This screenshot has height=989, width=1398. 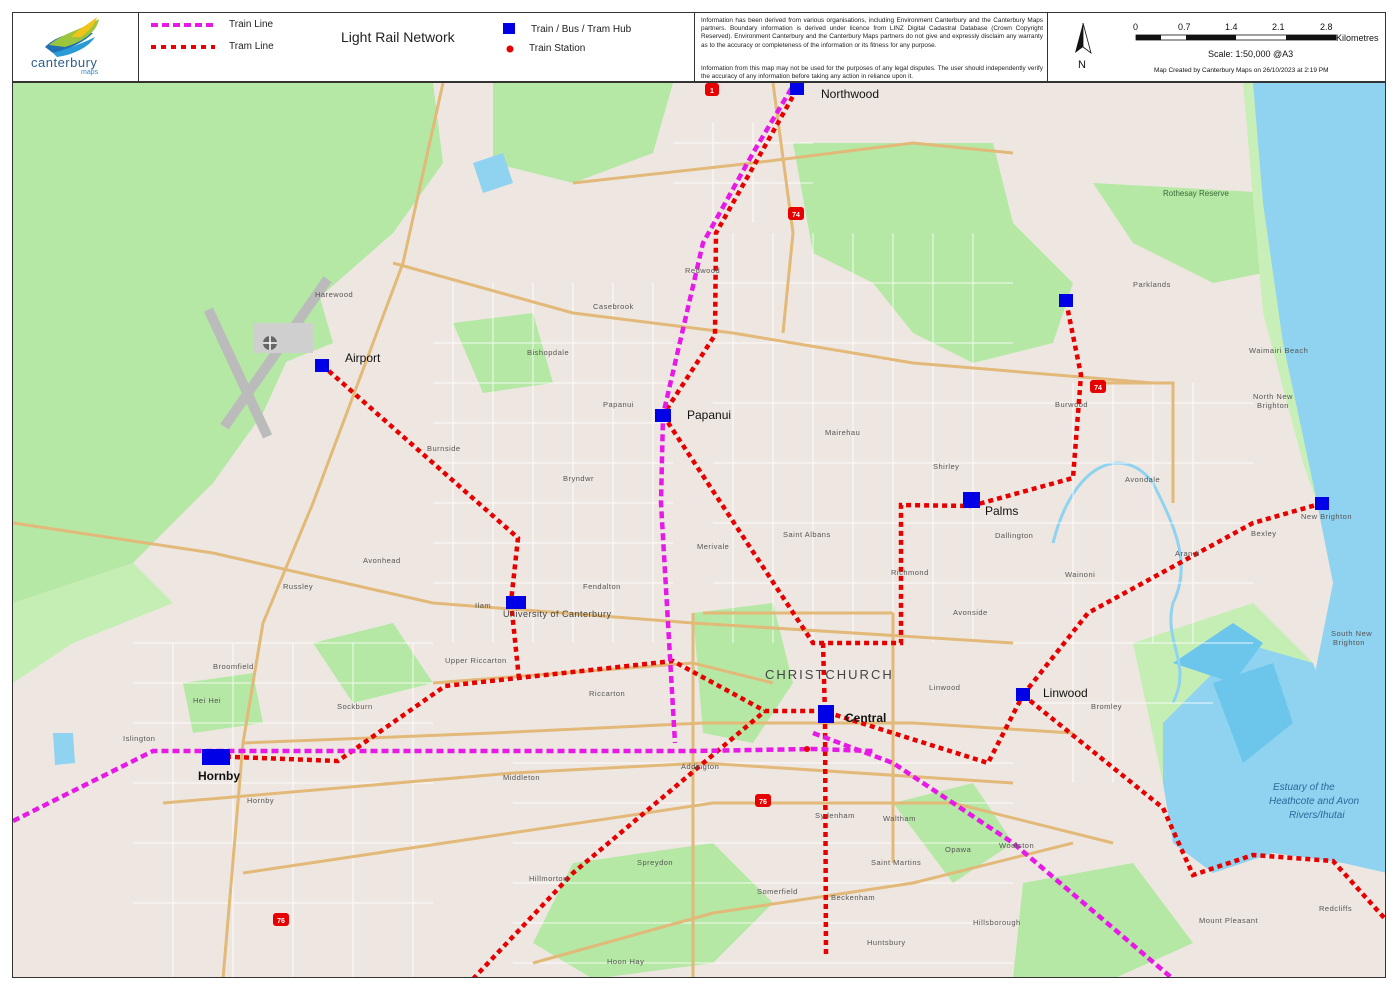 I want to click on label-opawa: Opawa, so click(x=958, y=849).